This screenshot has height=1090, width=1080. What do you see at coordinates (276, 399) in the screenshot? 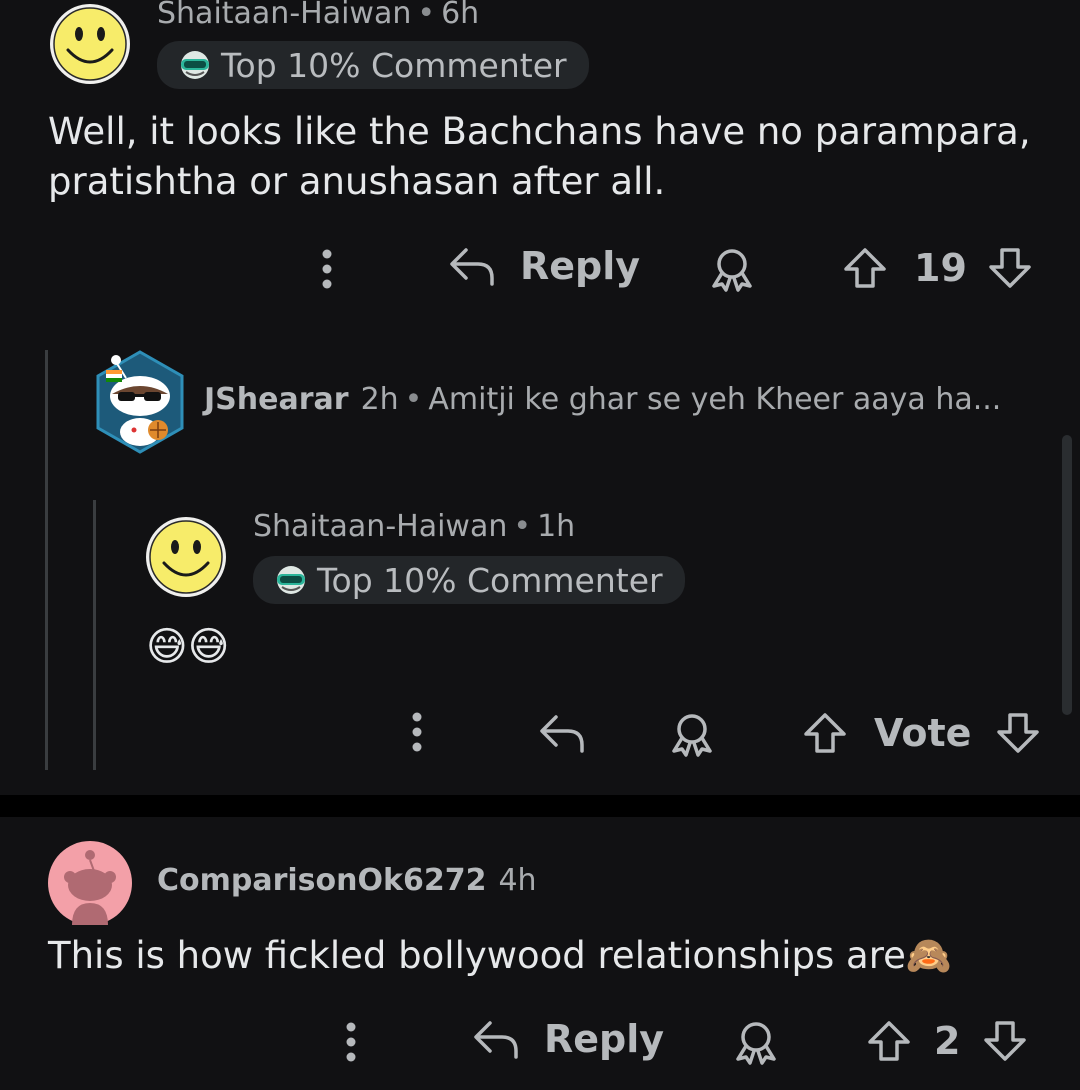
I see `username: JShearar` at bounding box center [276, 399].